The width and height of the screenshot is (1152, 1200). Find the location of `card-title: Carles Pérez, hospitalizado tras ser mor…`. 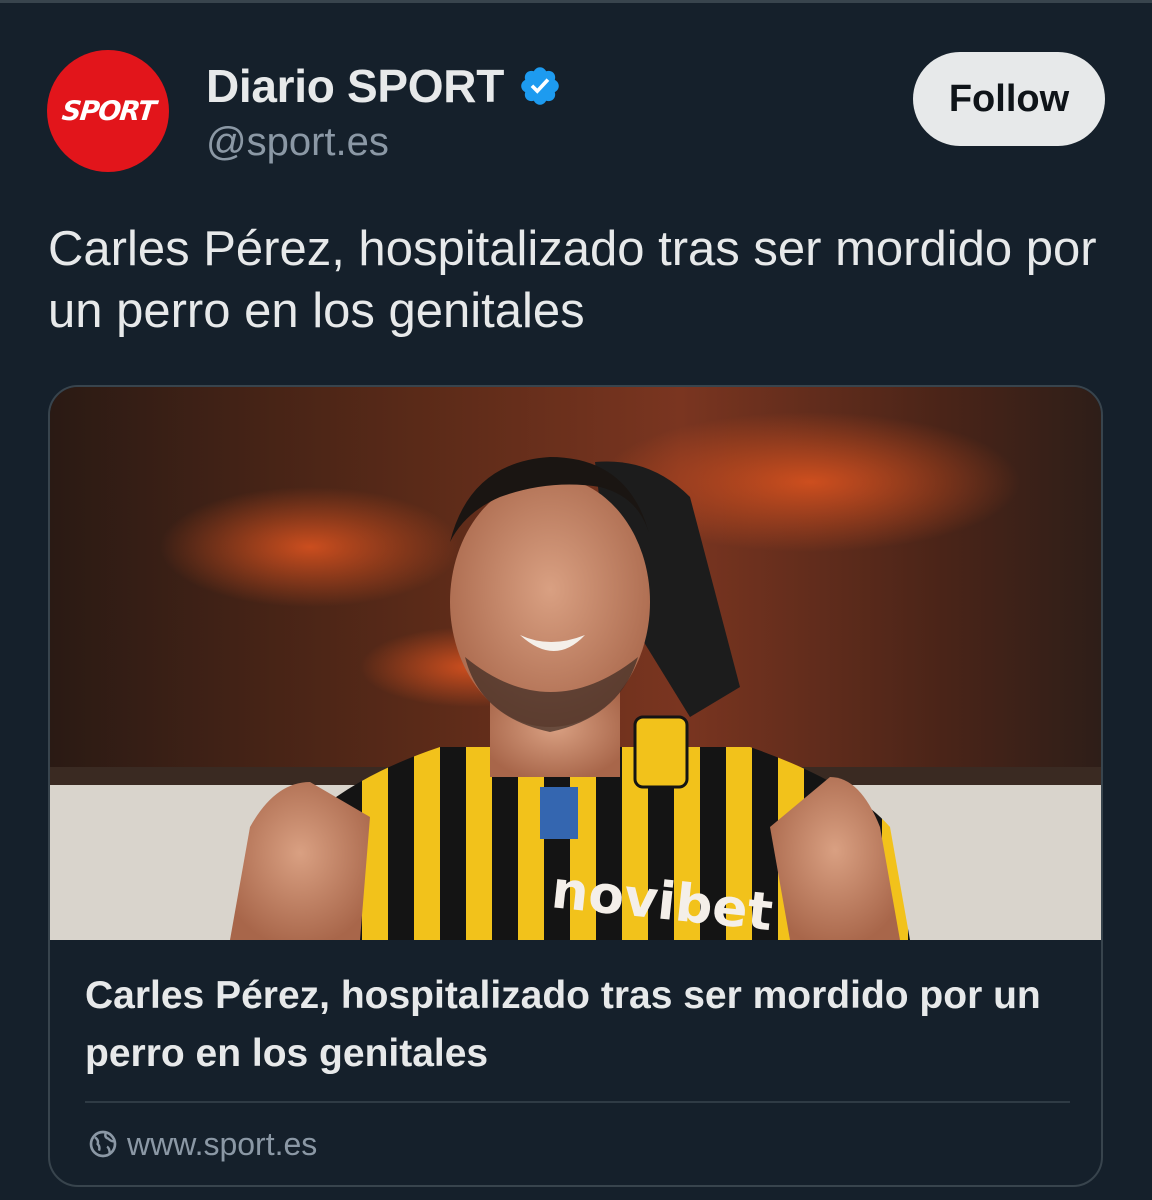

card-title: Carles Pérez, hospitalizado tras ser mor… is located at coordinates (580, 1025).